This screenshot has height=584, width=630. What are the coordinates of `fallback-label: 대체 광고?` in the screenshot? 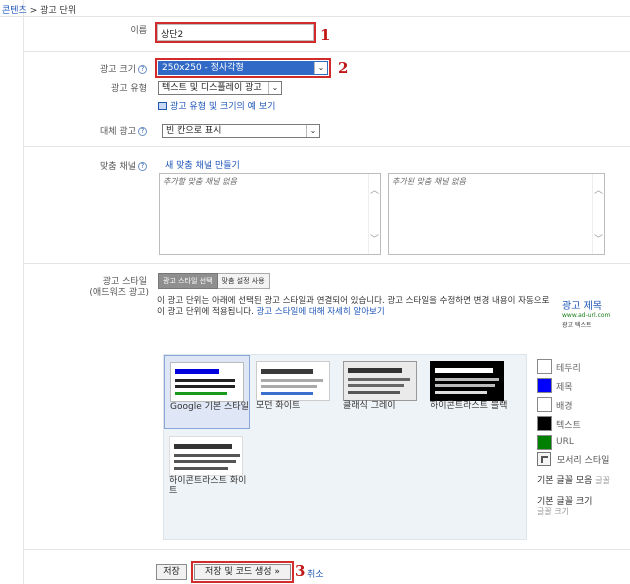 It's located at (113, 130).